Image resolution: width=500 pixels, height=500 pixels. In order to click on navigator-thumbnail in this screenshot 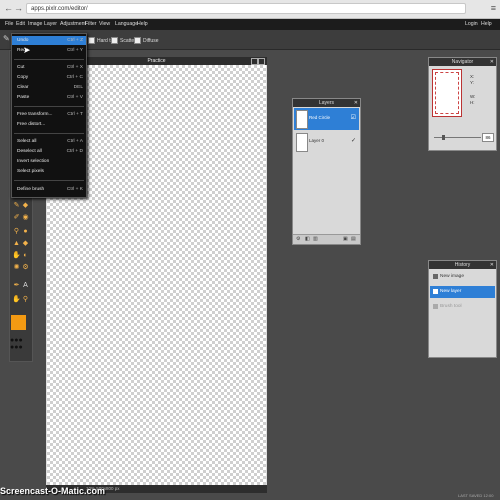, I will do `click(447, 93)`.